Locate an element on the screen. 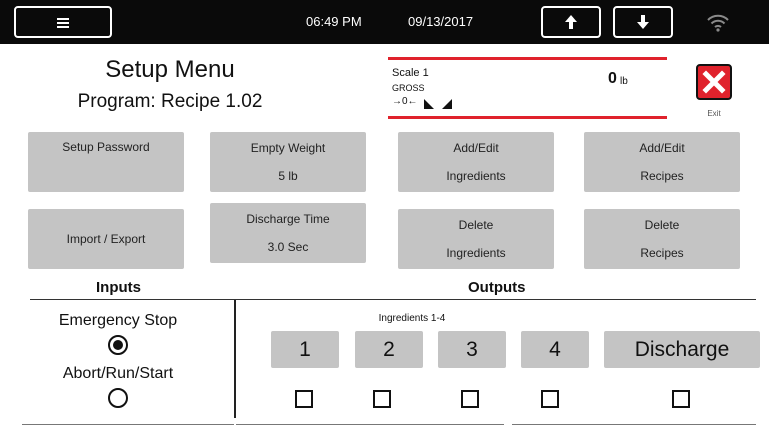 This screenshot has width=769, height=433. close-x-icon is located at coordinates (714, 82).